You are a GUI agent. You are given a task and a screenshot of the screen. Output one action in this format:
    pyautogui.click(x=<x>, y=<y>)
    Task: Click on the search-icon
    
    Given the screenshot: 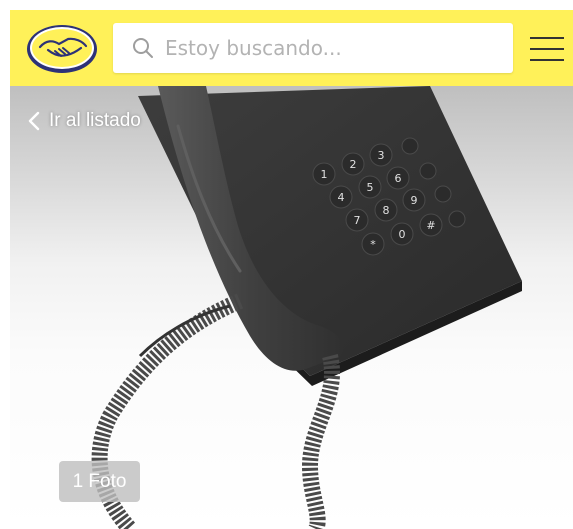 What is the action you would take?
    pyautogui.click(x=143, y=48)
    